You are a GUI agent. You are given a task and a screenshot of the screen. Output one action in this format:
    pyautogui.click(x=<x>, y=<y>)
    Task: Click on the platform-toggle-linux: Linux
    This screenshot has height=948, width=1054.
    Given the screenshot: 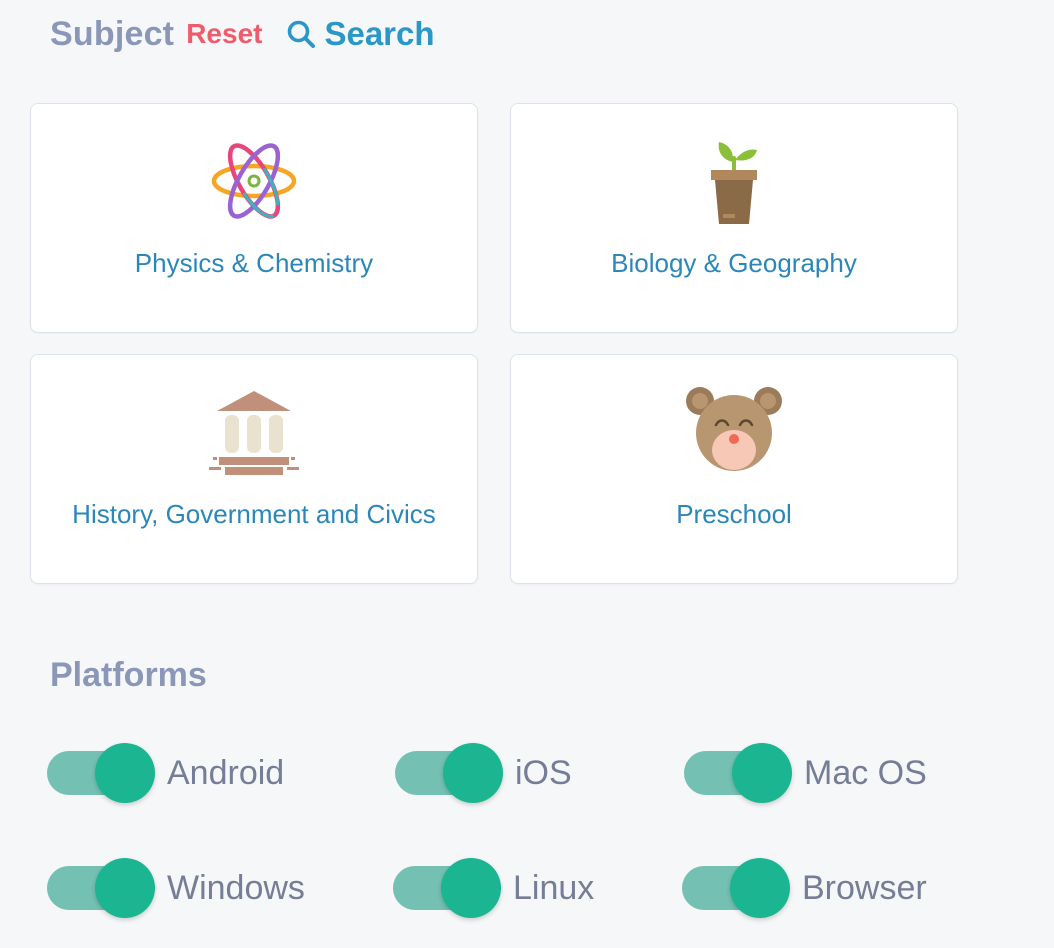 What is the action you would take?
    pyautogui.click(x=493, y=888)
    